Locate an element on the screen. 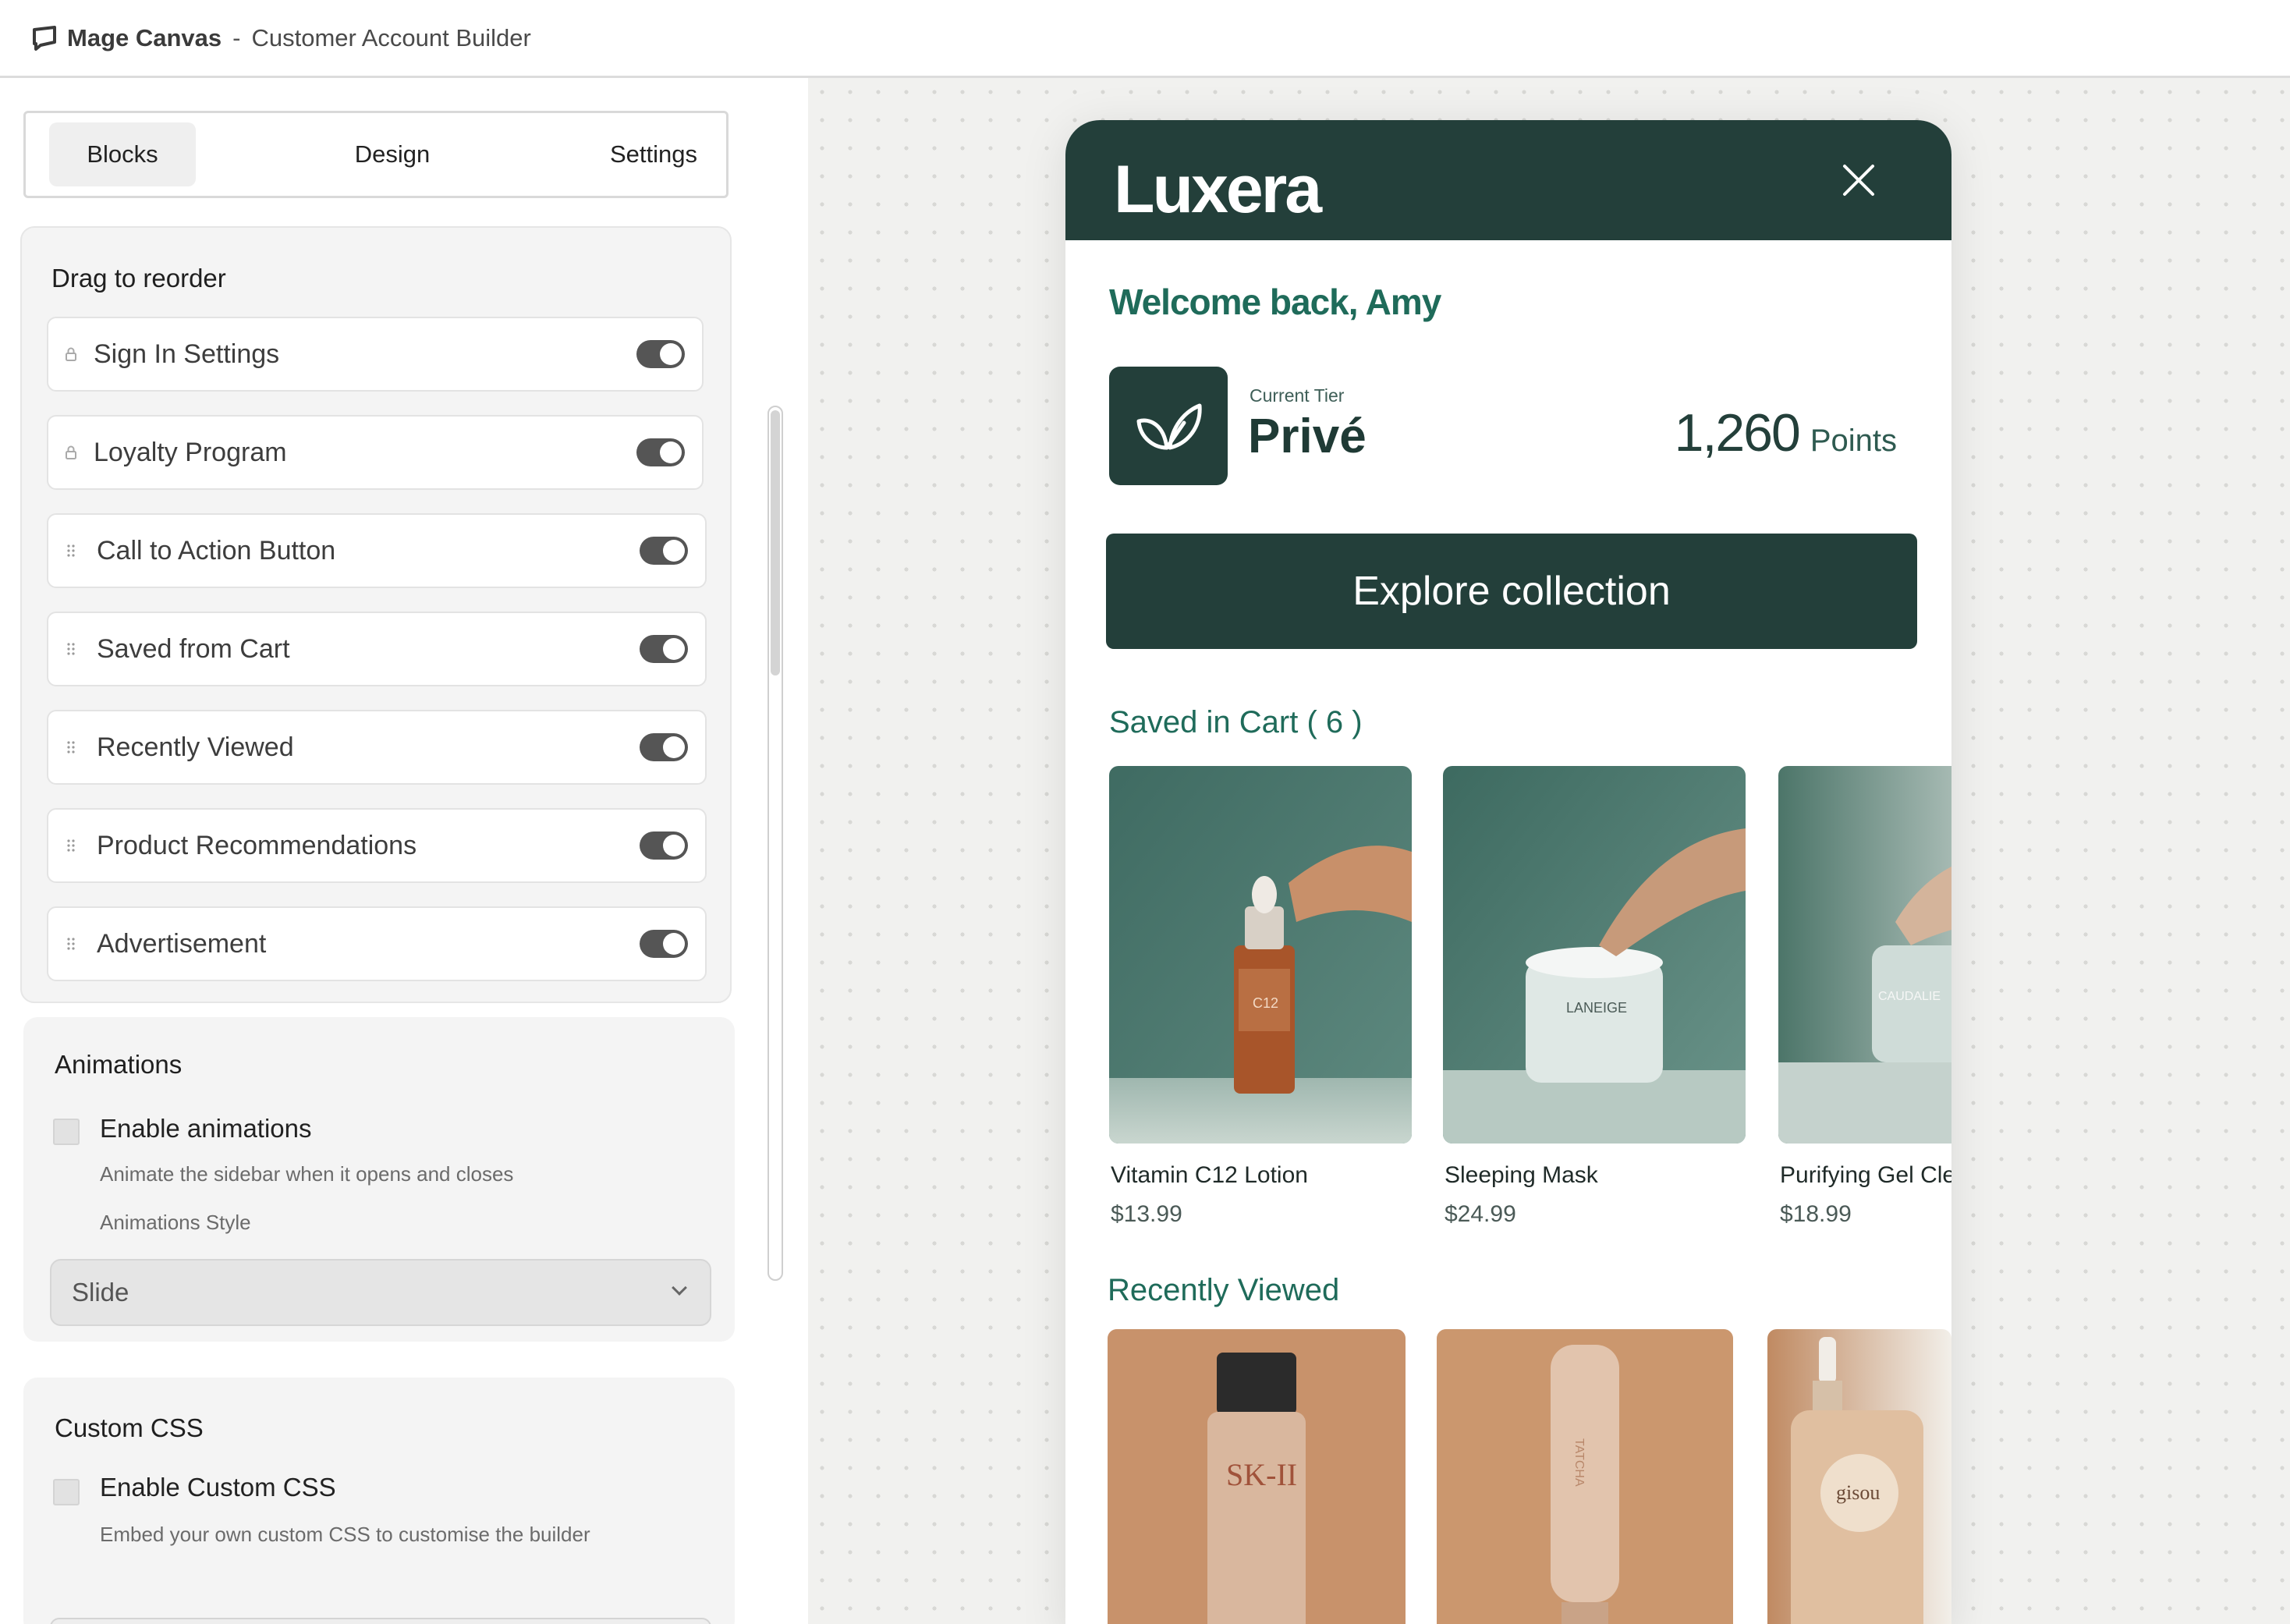 This screenshot has width=2290, height=1624. brand-logo: Luxera is located at coordinates (1218, 189).